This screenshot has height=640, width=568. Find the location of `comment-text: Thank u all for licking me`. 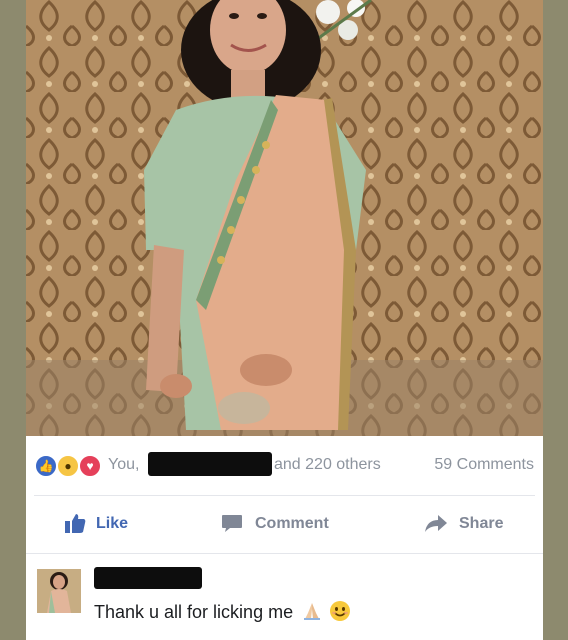

comment-text: Thank u all for licking me is located at coordinates (222, 611).